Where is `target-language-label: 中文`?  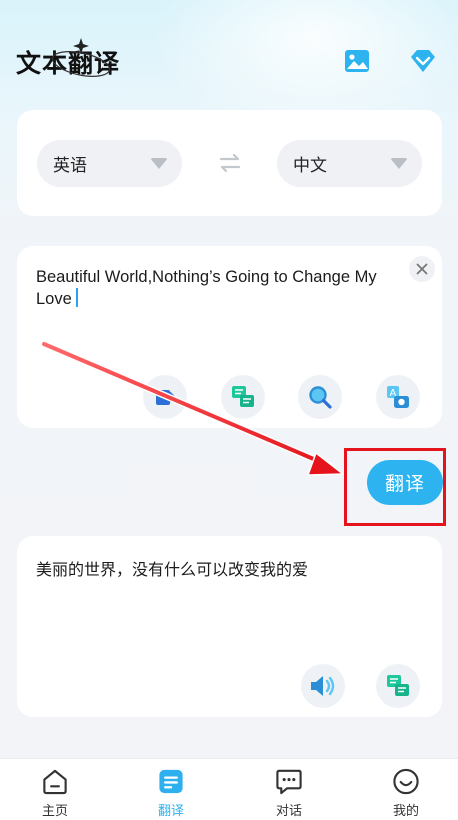
target-language-label: 中文 is located at coordinates (310, 166).